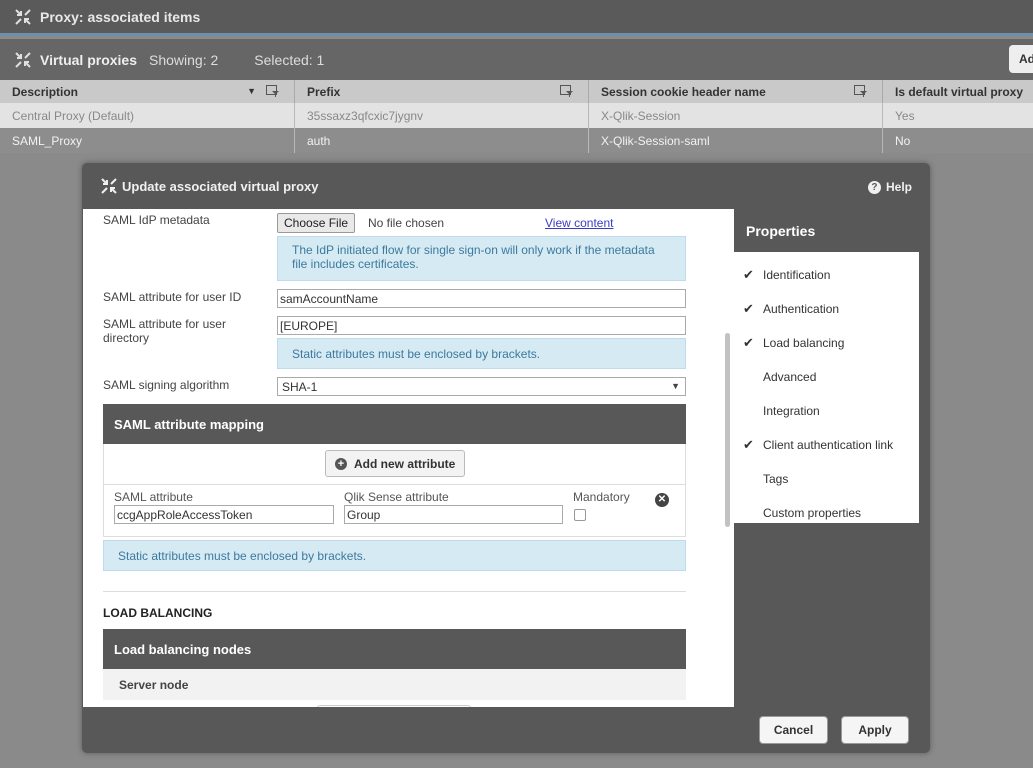  Describe the element at coordinates (516, 18) in the screenshot. I see `top-header: Proxy: associated items` at that location.